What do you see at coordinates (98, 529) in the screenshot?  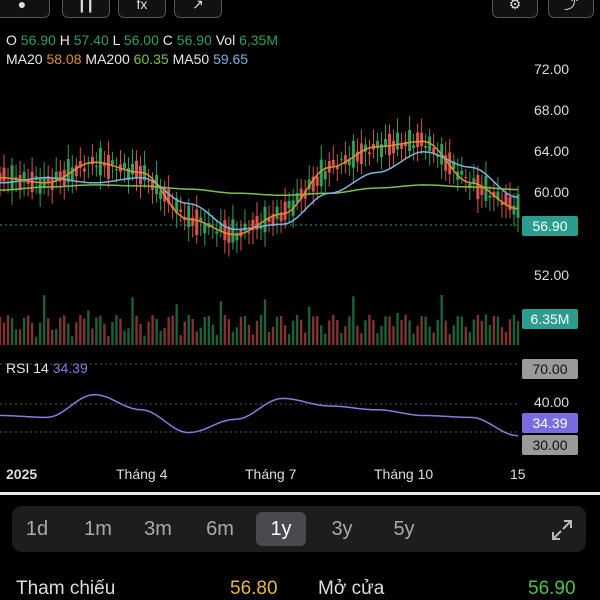 I see `range-1m: 1m` at bounding box center [98, 529].